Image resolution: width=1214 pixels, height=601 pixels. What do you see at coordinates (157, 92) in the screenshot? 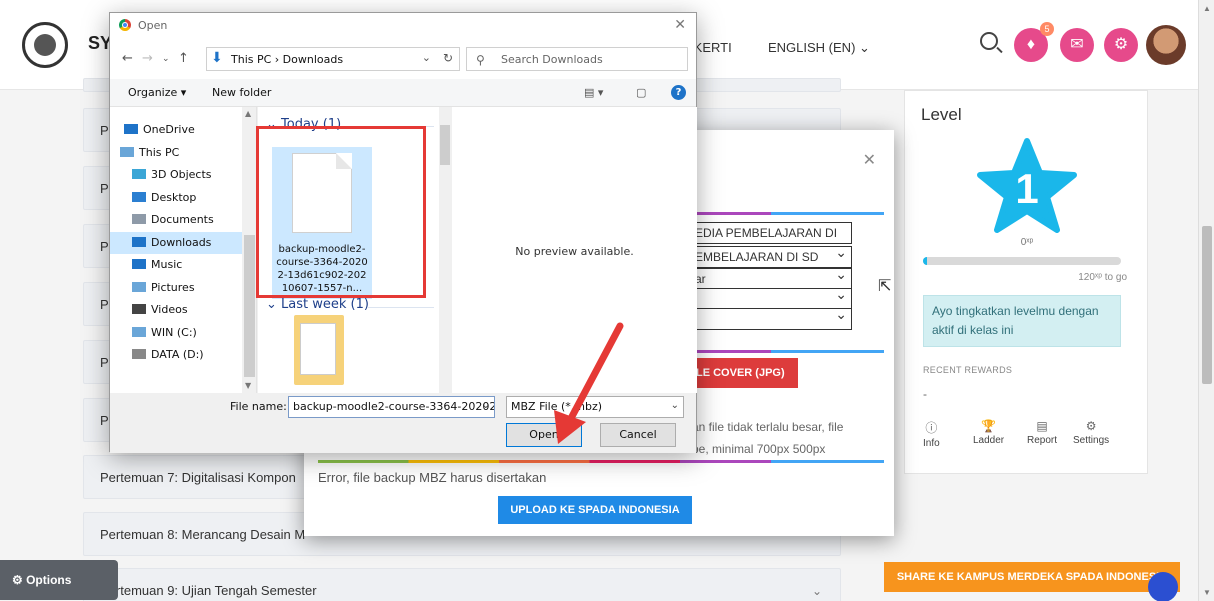
I see `organize-menu: Organize ▾` at bounding box center [157, 92].